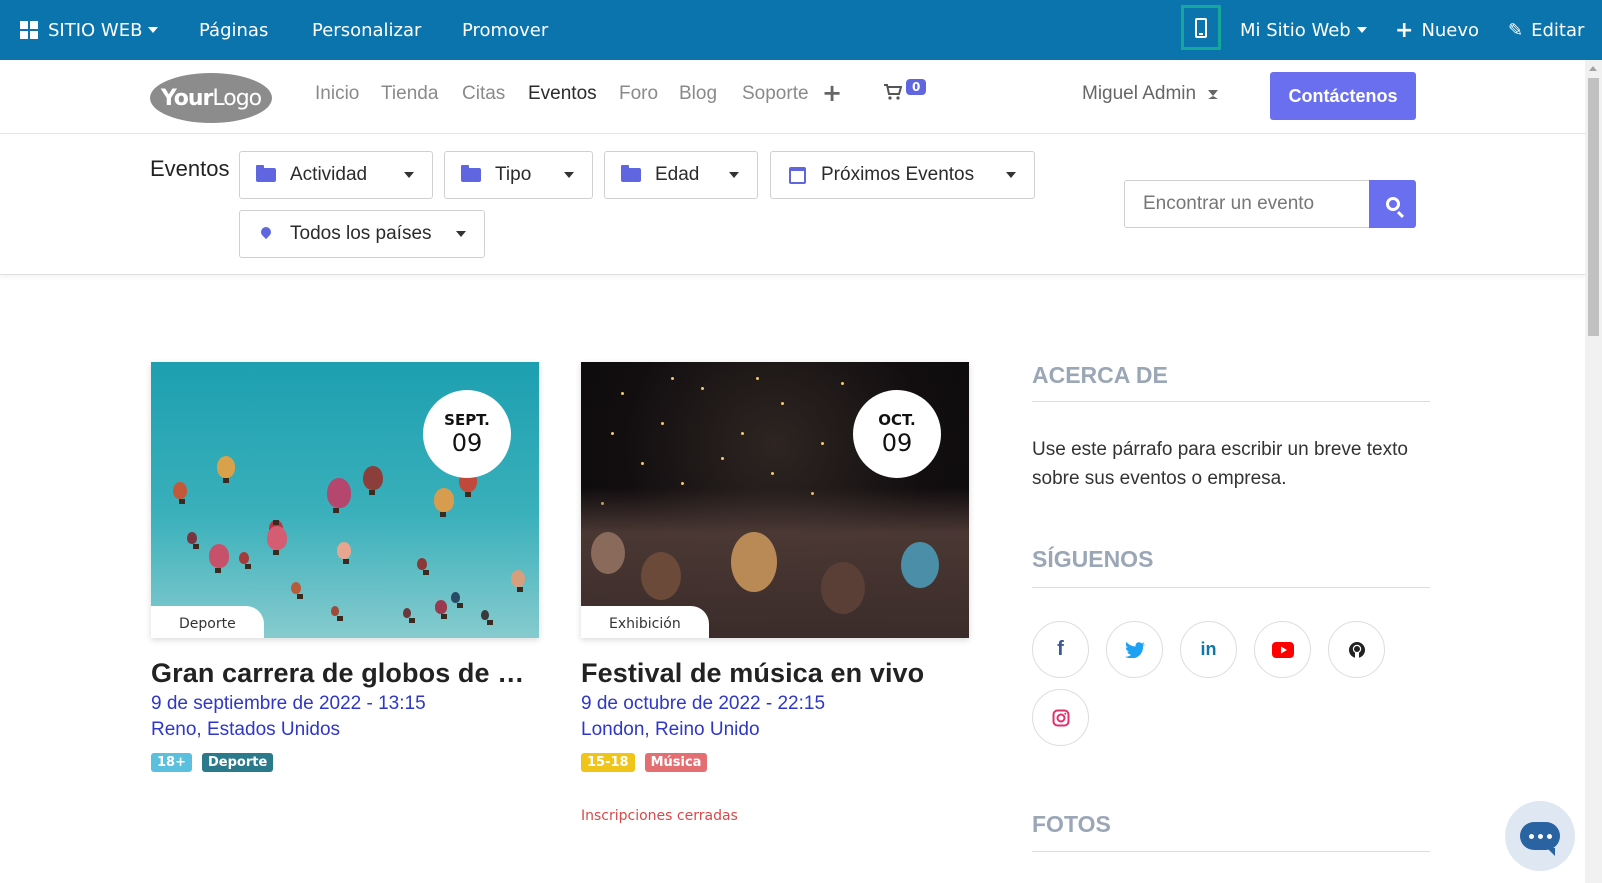 The height and width of the screenshot is (883, 1602). I want to click on facebook-icon: f, so click(1060, 649).